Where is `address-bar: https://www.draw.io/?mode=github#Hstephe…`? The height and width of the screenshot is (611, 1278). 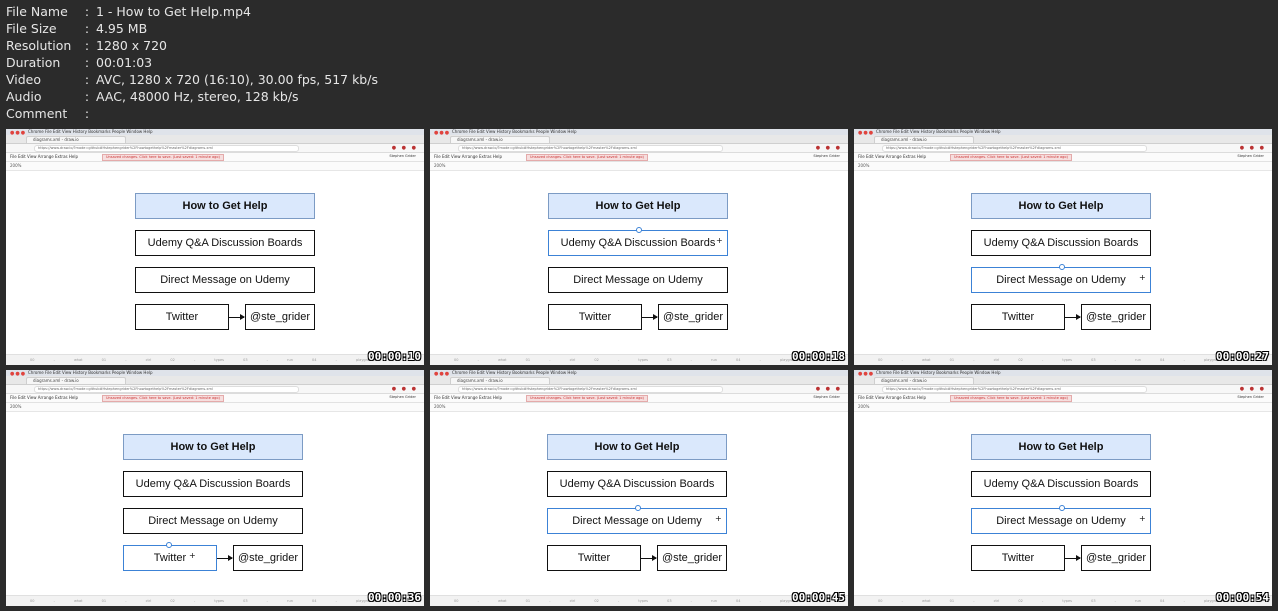
address-bar: https://www.draw.io/?mode=github#Hstephe… is located at coordinates (639, 148).